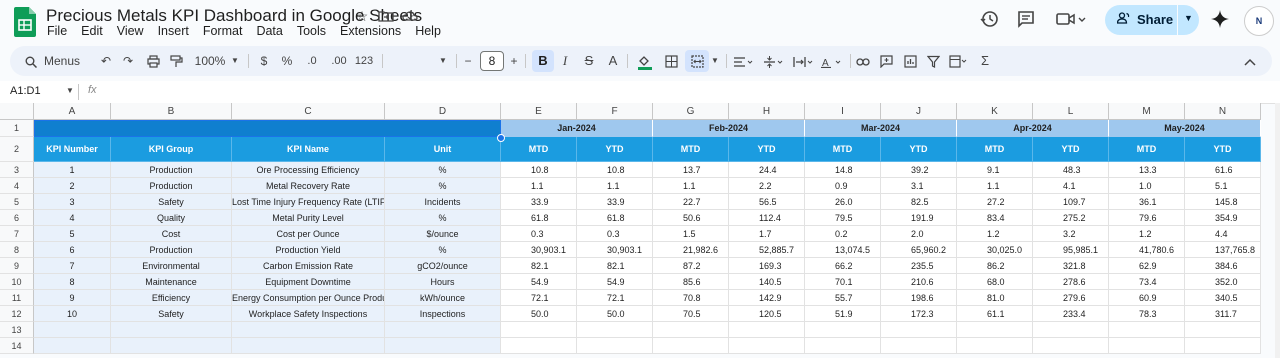 The width and height of the screenshot is (1280, 358). I want to click on row-header: 8, so click(17, 250).